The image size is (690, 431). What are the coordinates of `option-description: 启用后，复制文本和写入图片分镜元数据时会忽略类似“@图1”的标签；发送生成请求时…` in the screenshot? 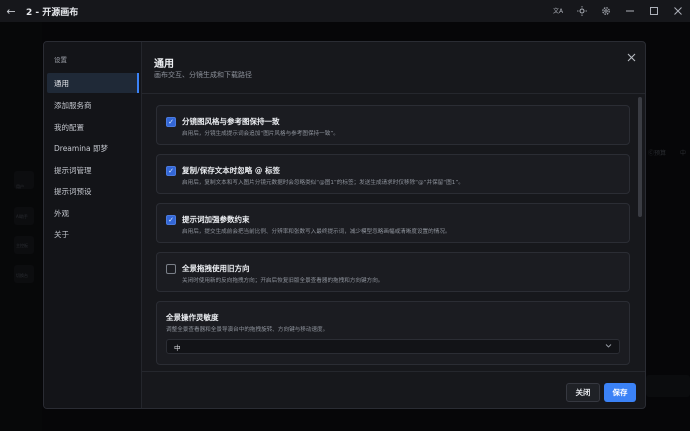 It's located at (323, 183).